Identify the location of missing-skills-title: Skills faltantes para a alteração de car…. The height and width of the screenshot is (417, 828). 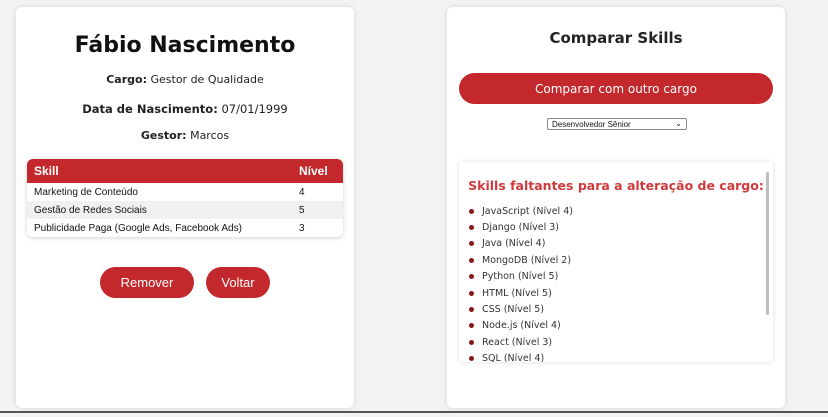
(616, 185).